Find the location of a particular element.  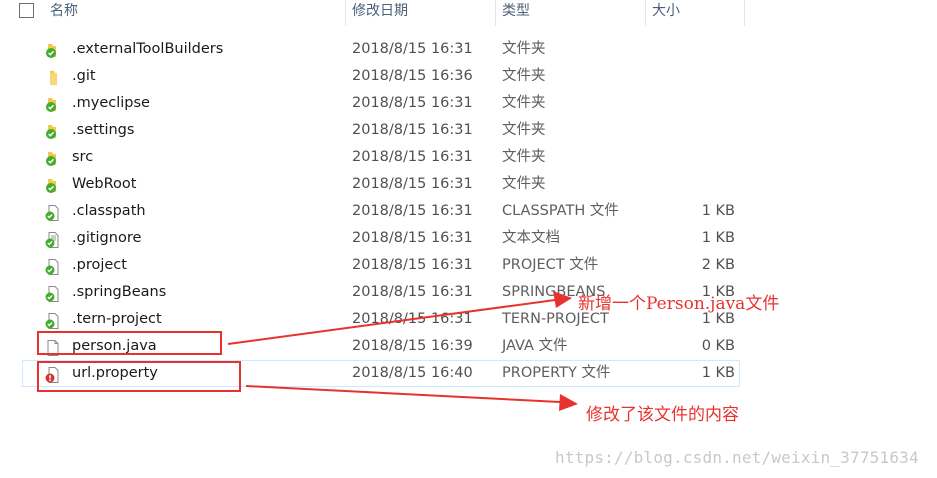

file-row: .gitignore 2018/8/15 16:31 文本文档 1 KB is located at coordinates (372, 238).